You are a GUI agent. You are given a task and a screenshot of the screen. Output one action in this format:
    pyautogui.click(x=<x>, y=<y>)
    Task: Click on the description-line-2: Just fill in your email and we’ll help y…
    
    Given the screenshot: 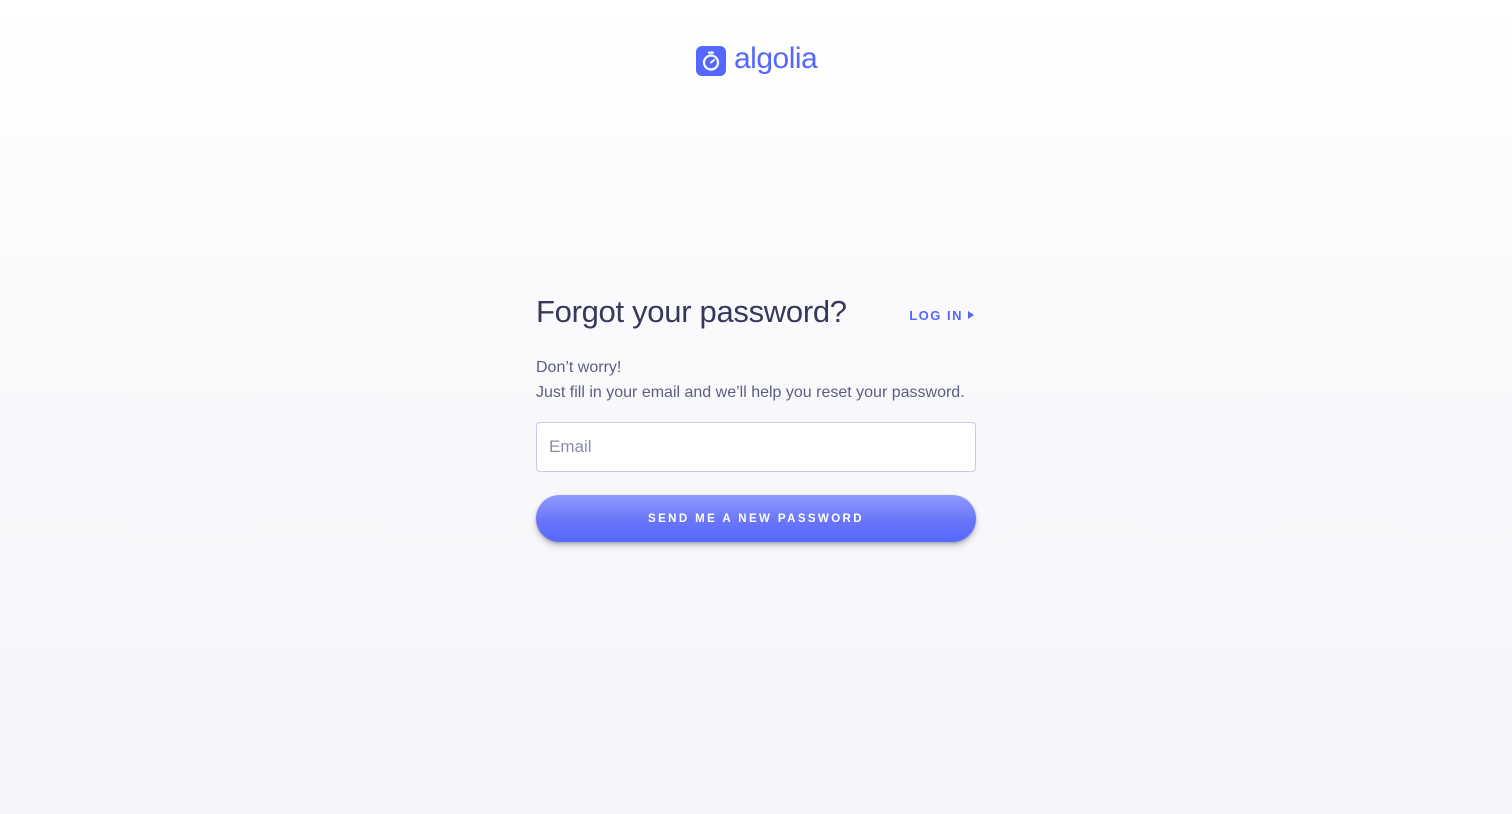 What is the action you would take?
    pyautogui.click(x=750, y=392)
    